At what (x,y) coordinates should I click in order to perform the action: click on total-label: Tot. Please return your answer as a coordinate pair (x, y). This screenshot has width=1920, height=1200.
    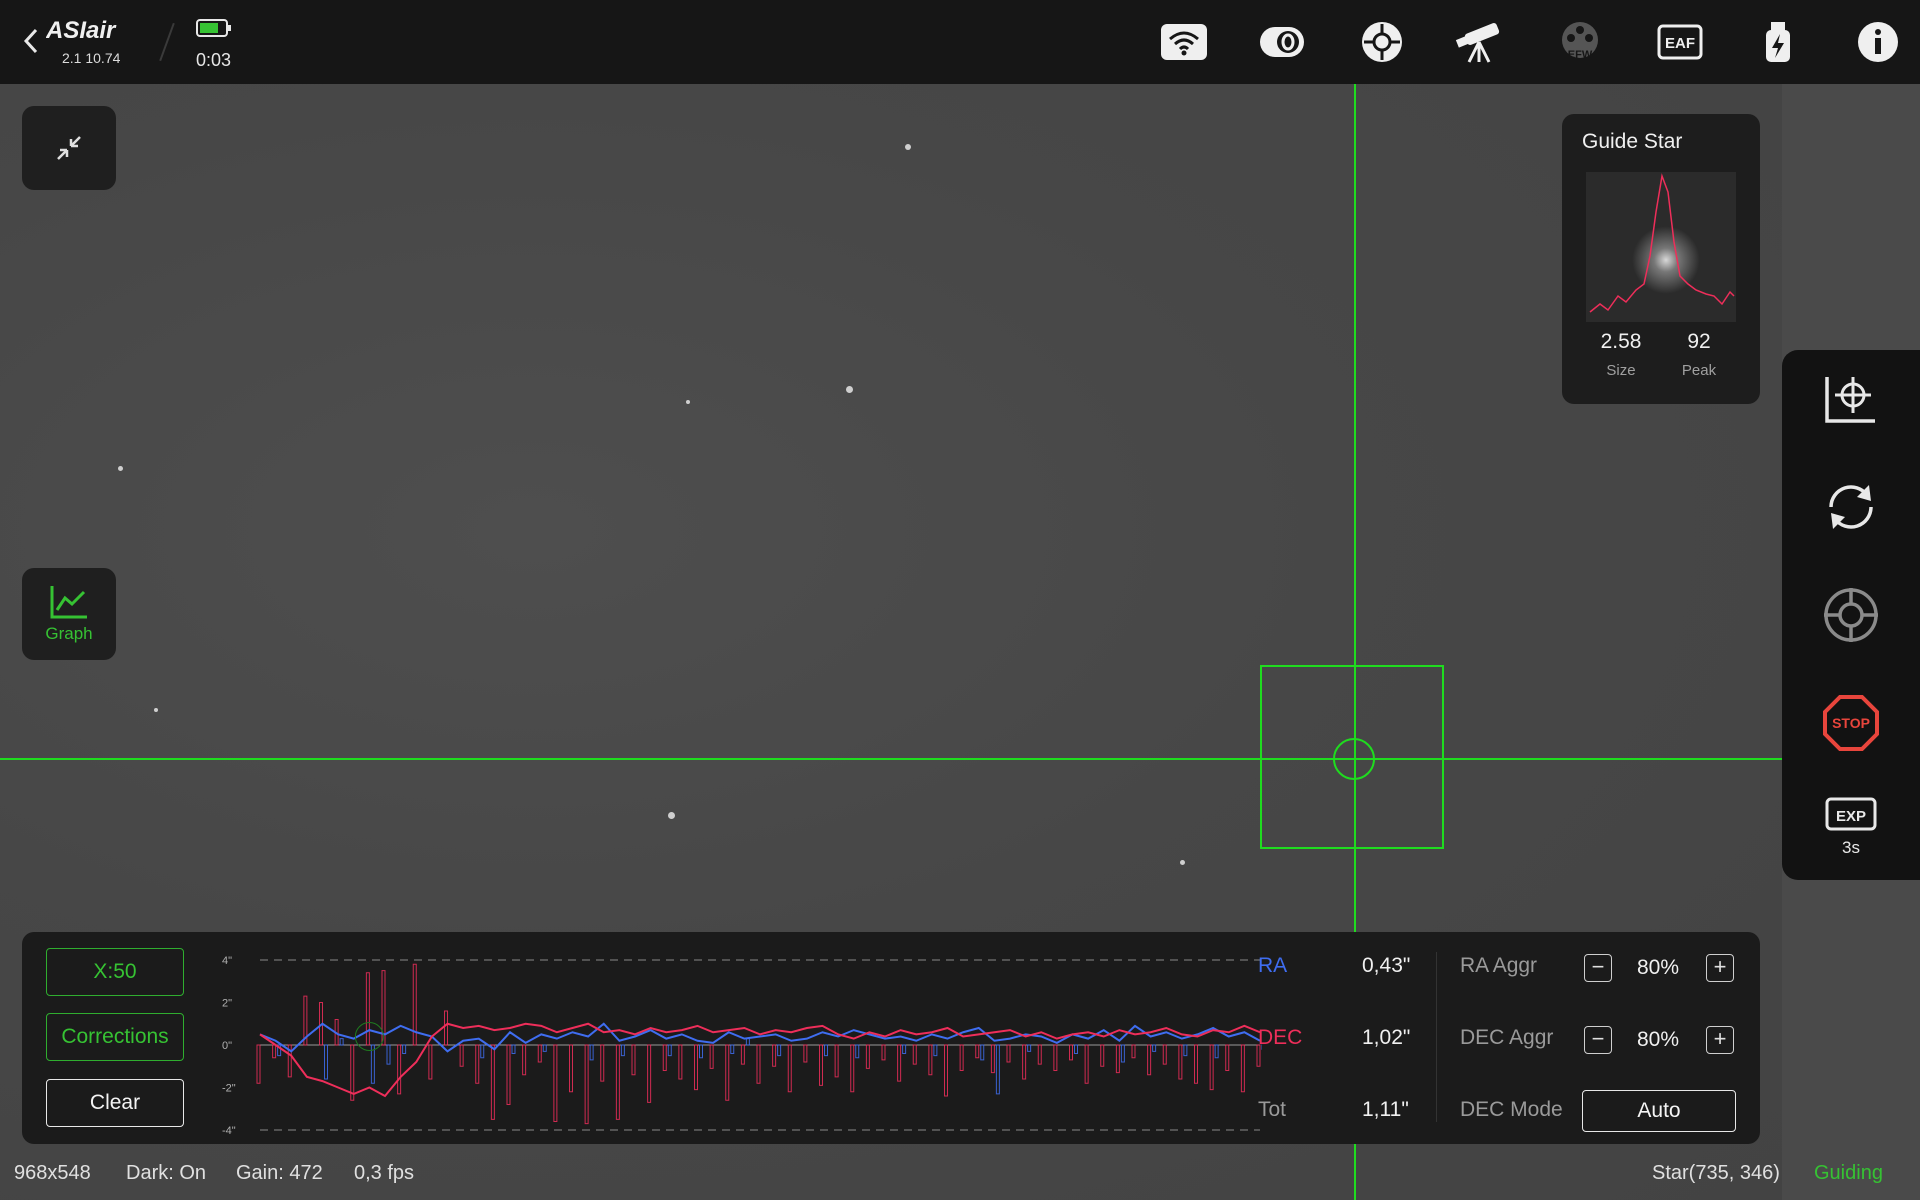
    Looking at the image, I should click on (1272, 1109).